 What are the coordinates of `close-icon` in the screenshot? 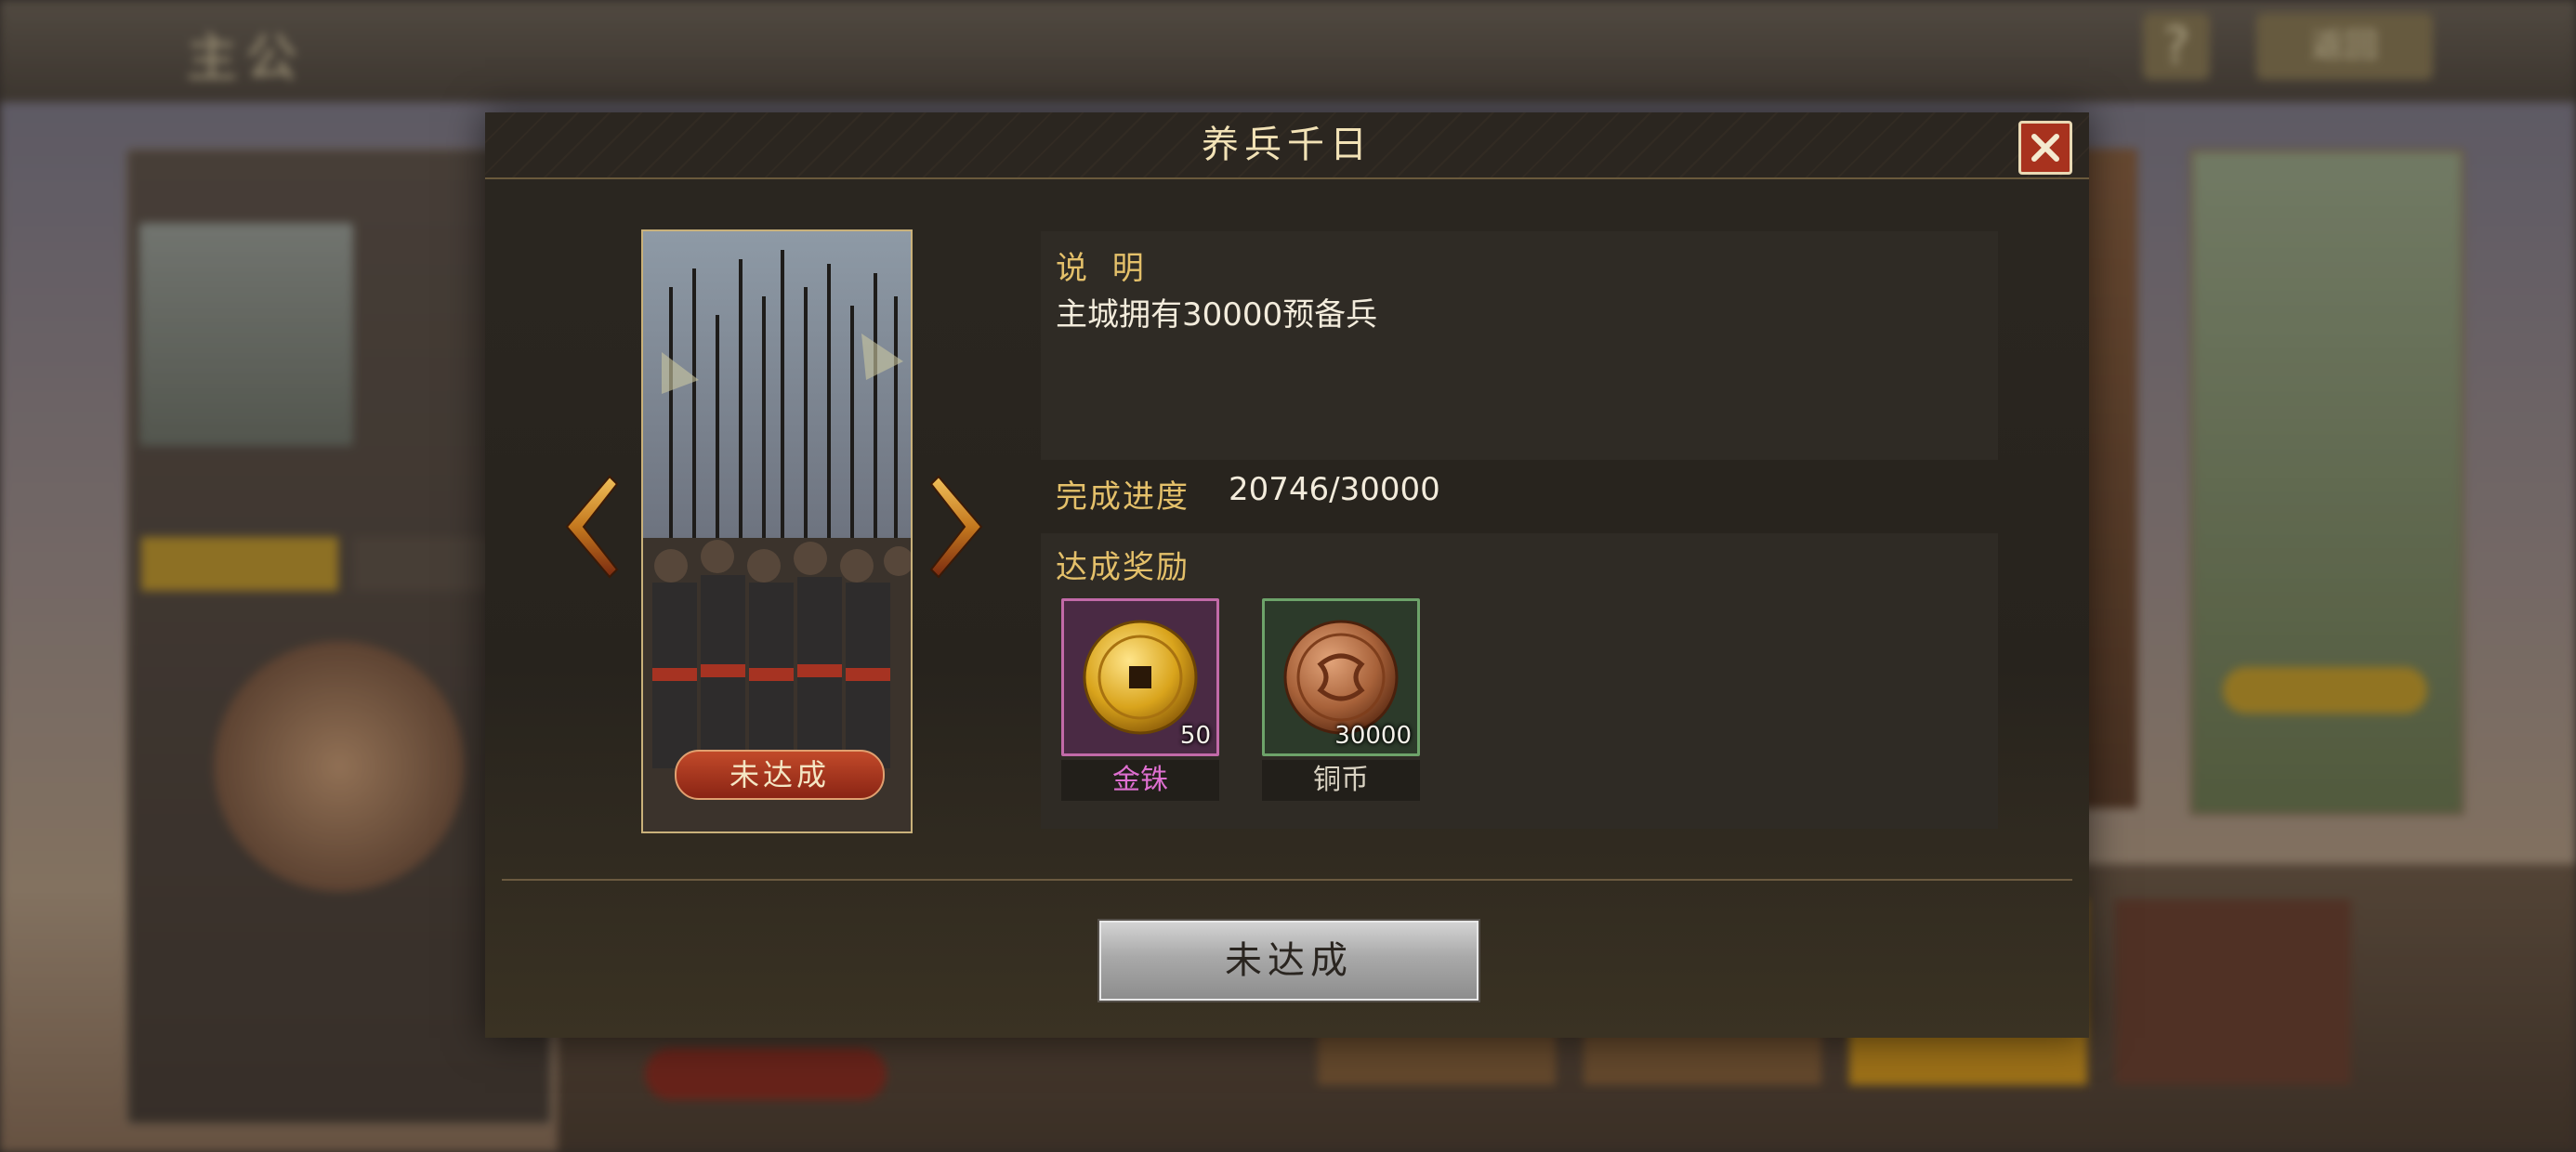 It's located at (2045, 148).